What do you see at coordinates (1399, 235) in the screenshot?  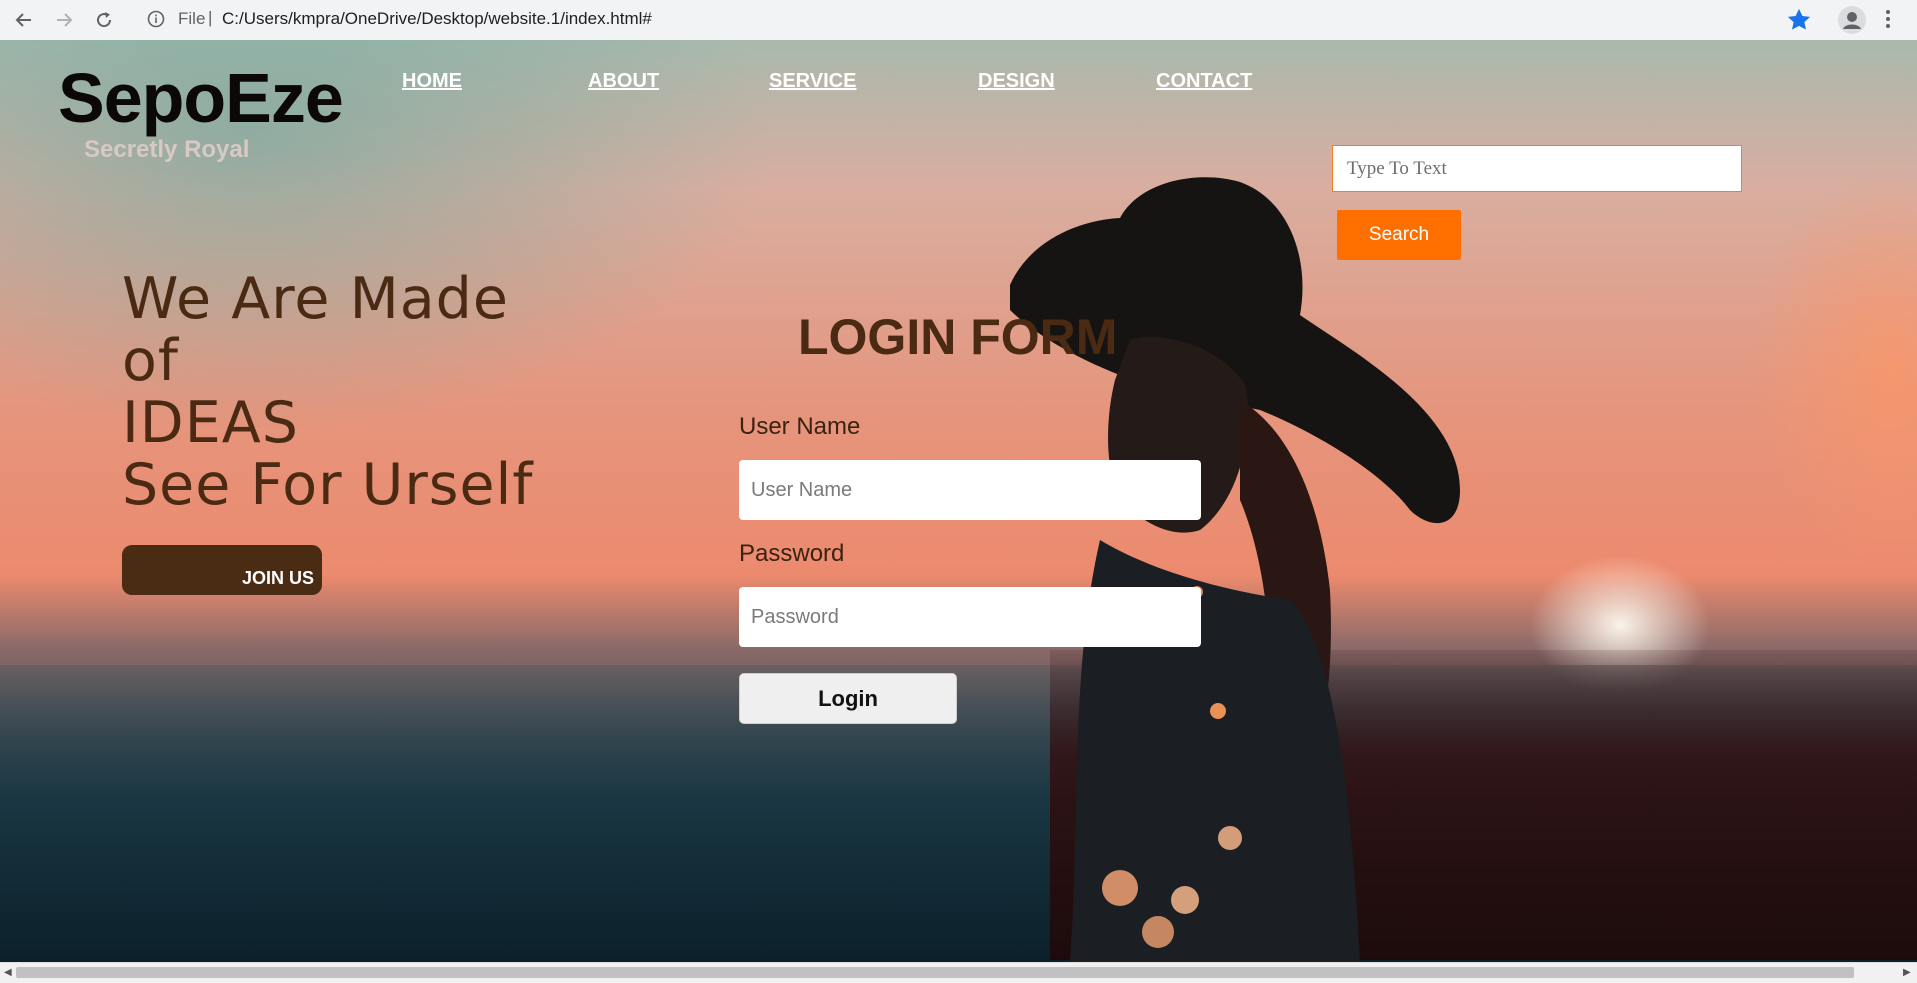 I see `search-button: Search` at bounding box center [1399, 235].